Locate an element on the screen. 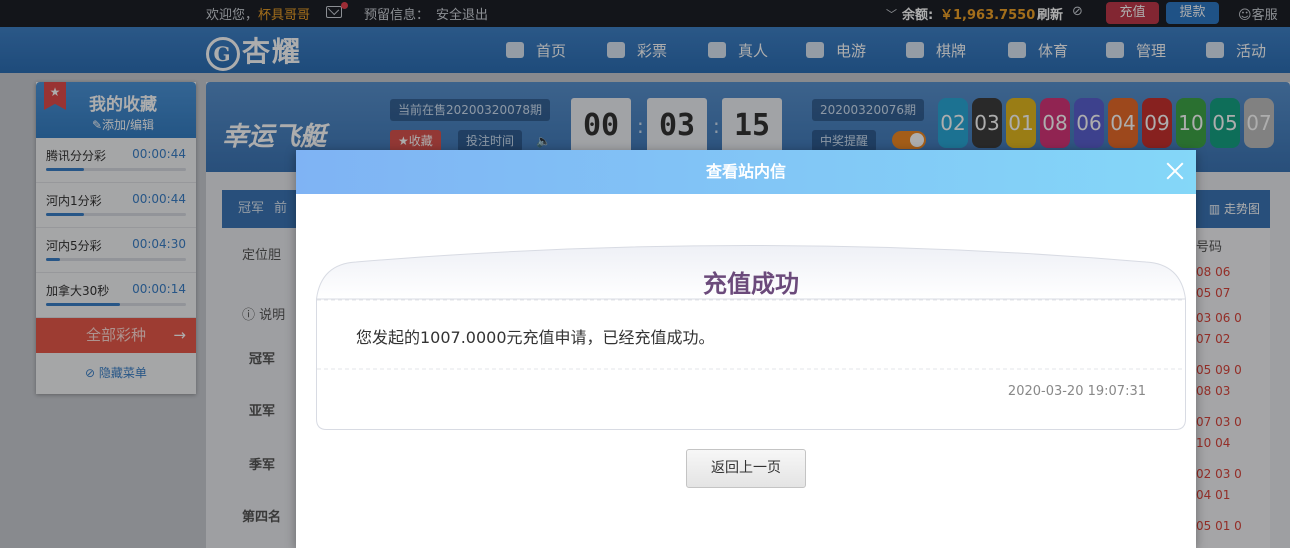  back-button: 返回上一页 is located at coordinates (746, 468).